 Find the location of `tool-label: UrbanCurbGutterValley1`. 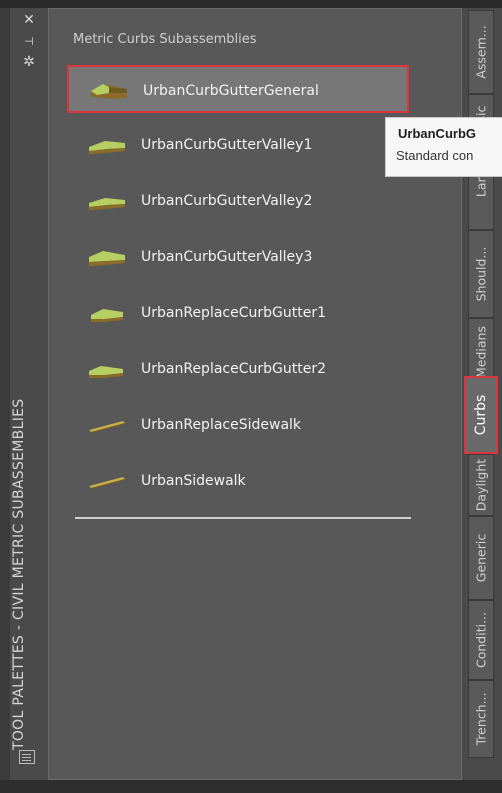

tool-label: UrbanCurbGutterValley1 is located at coordinates (227, 145).